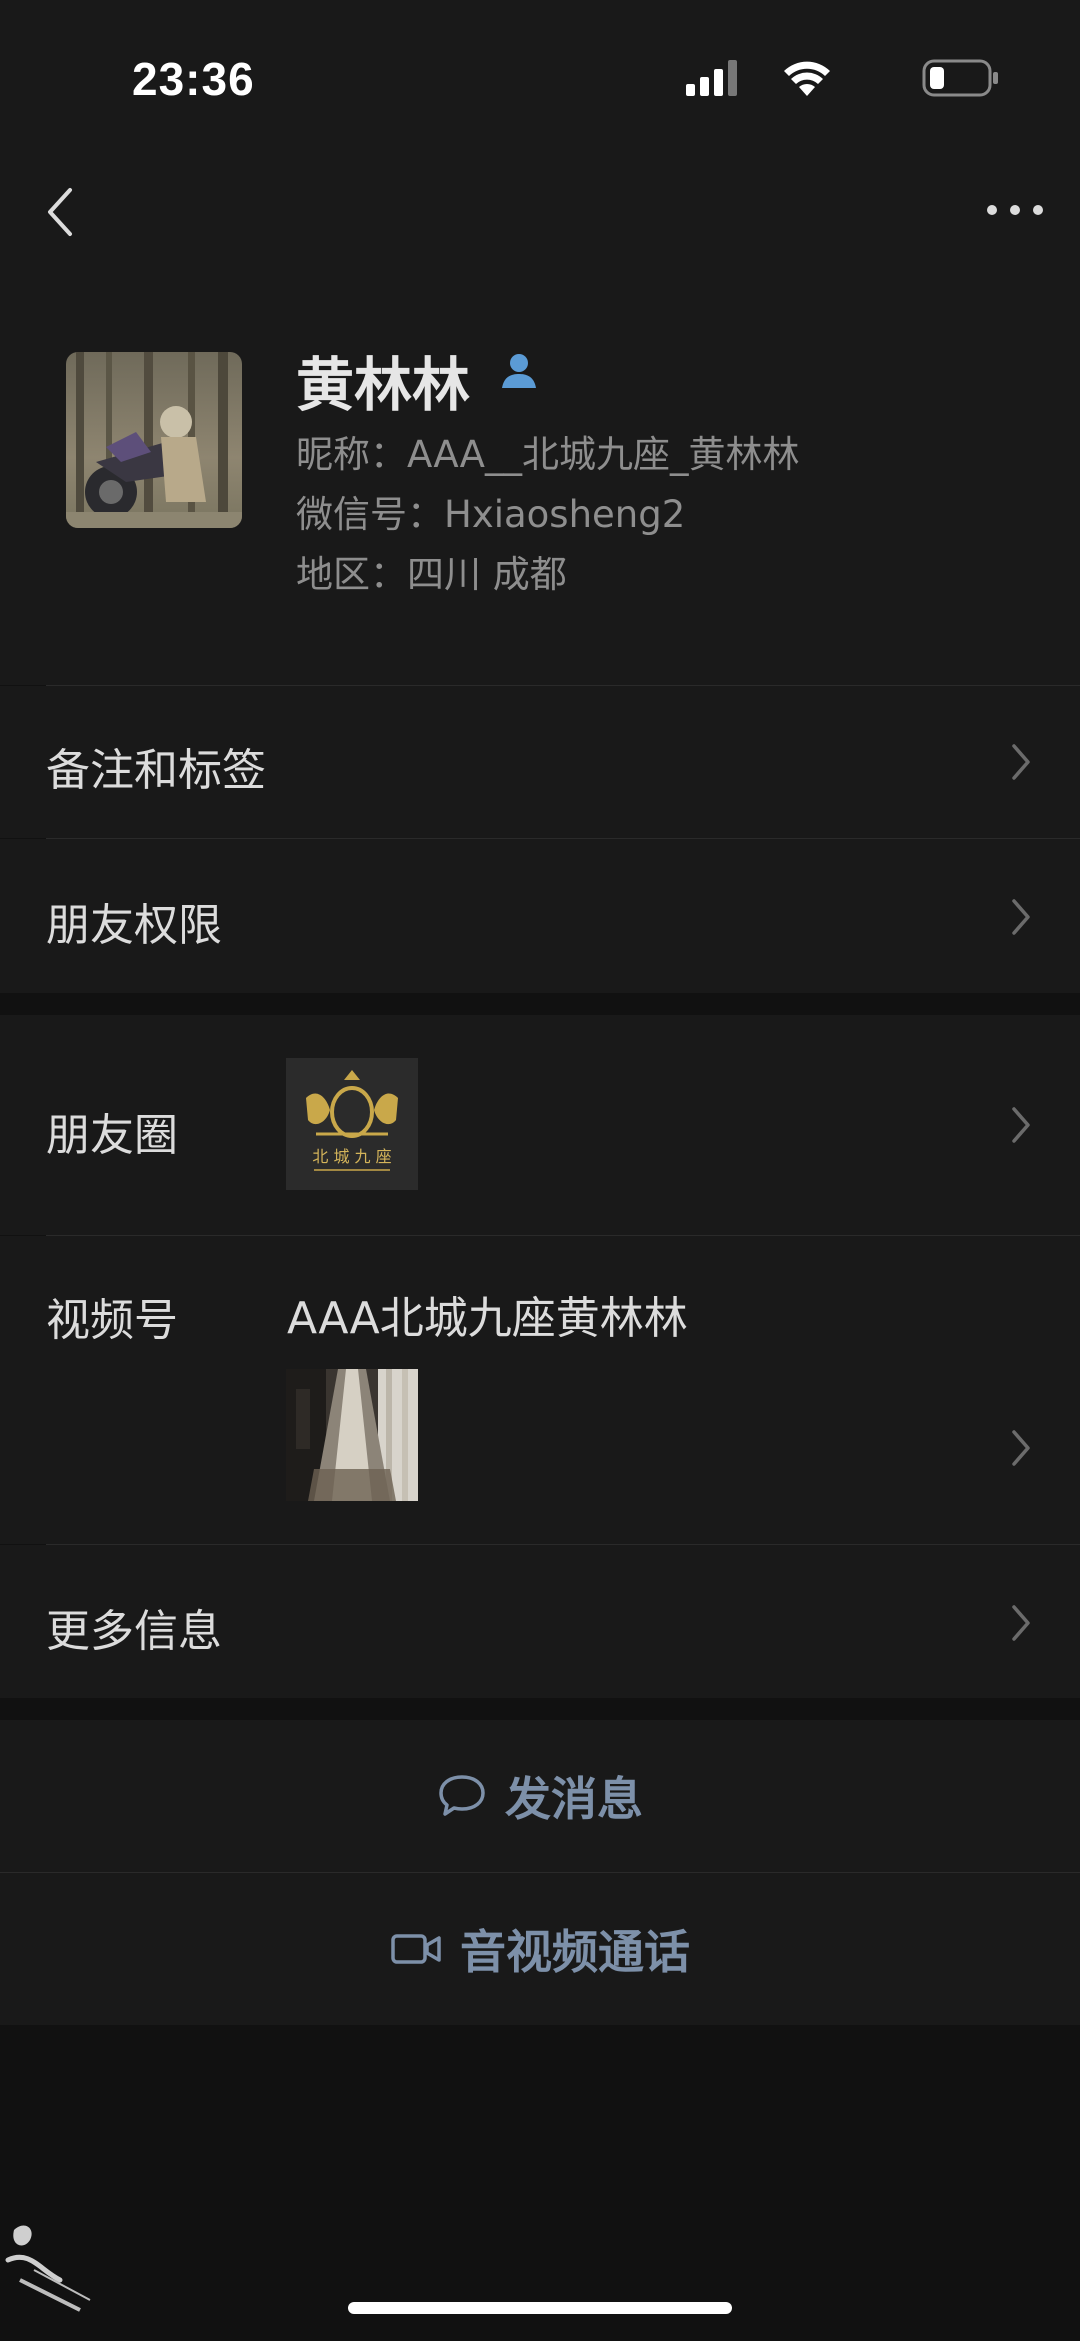  Describe the element at coordinates (462, 1795) in the screenshot. I see `chat-bubble-icon` at that location.